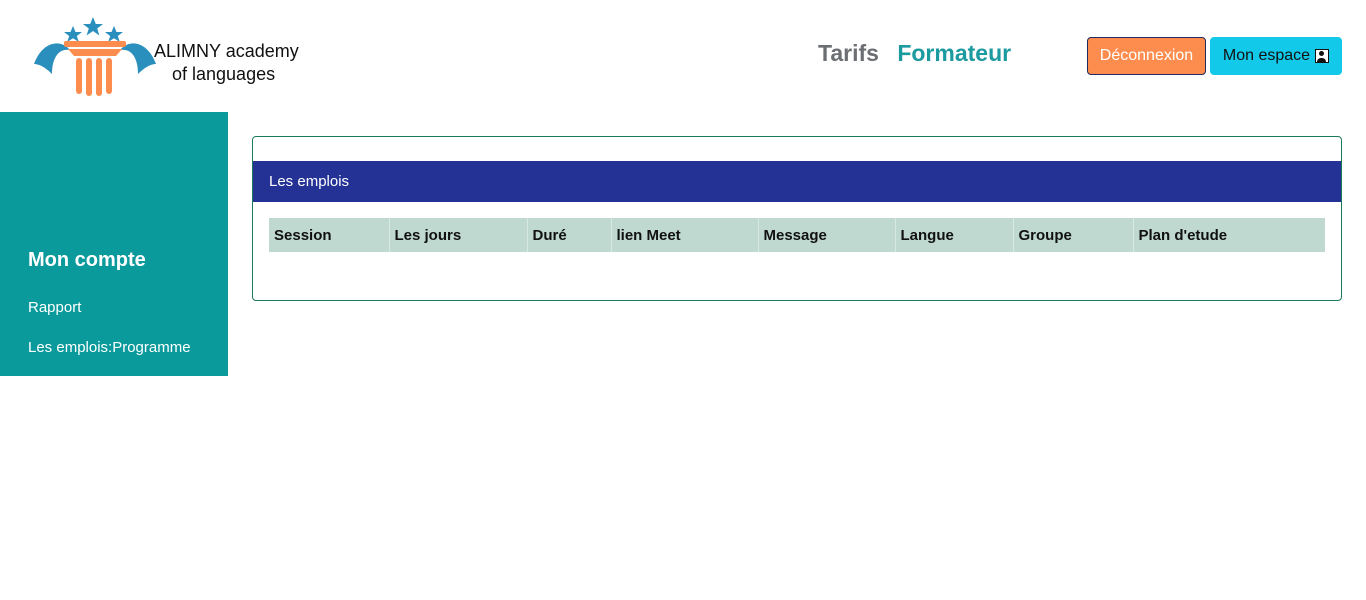  I want to click on academy-logo-icon, so click(95, 56).